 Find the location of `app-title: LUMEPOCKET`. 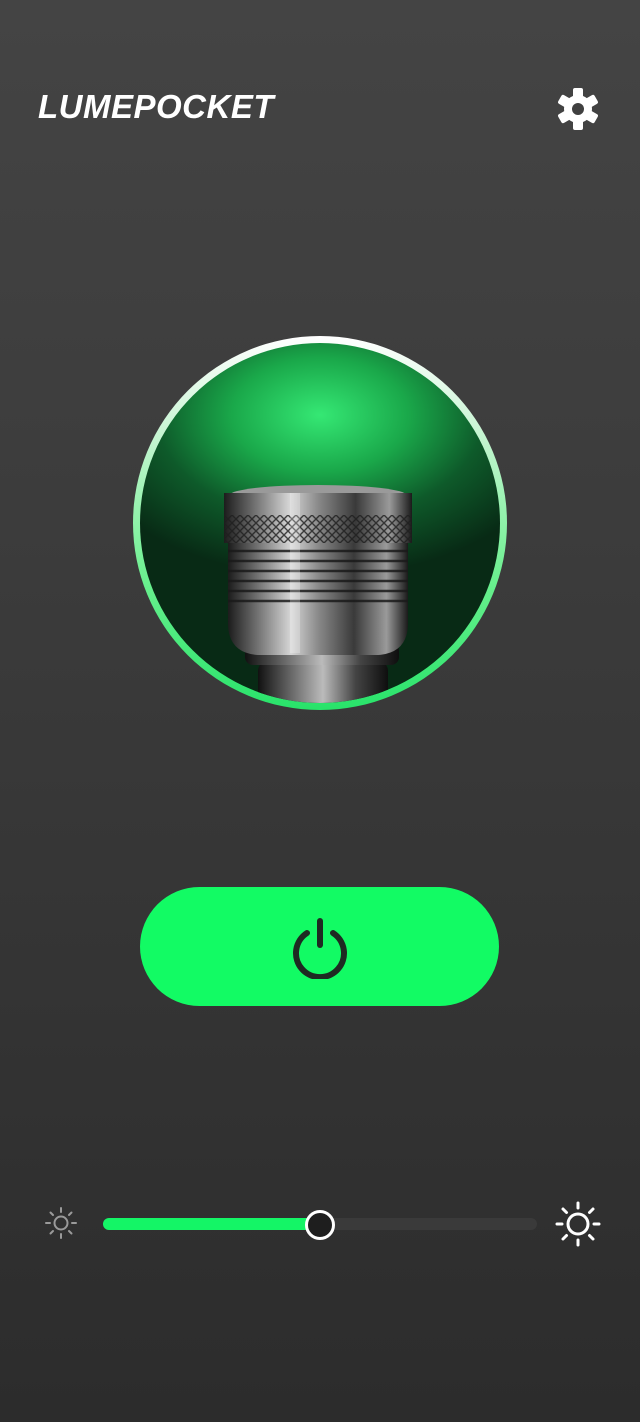

app-title: LUMEPOCKET is located at coordinates (156, 106).